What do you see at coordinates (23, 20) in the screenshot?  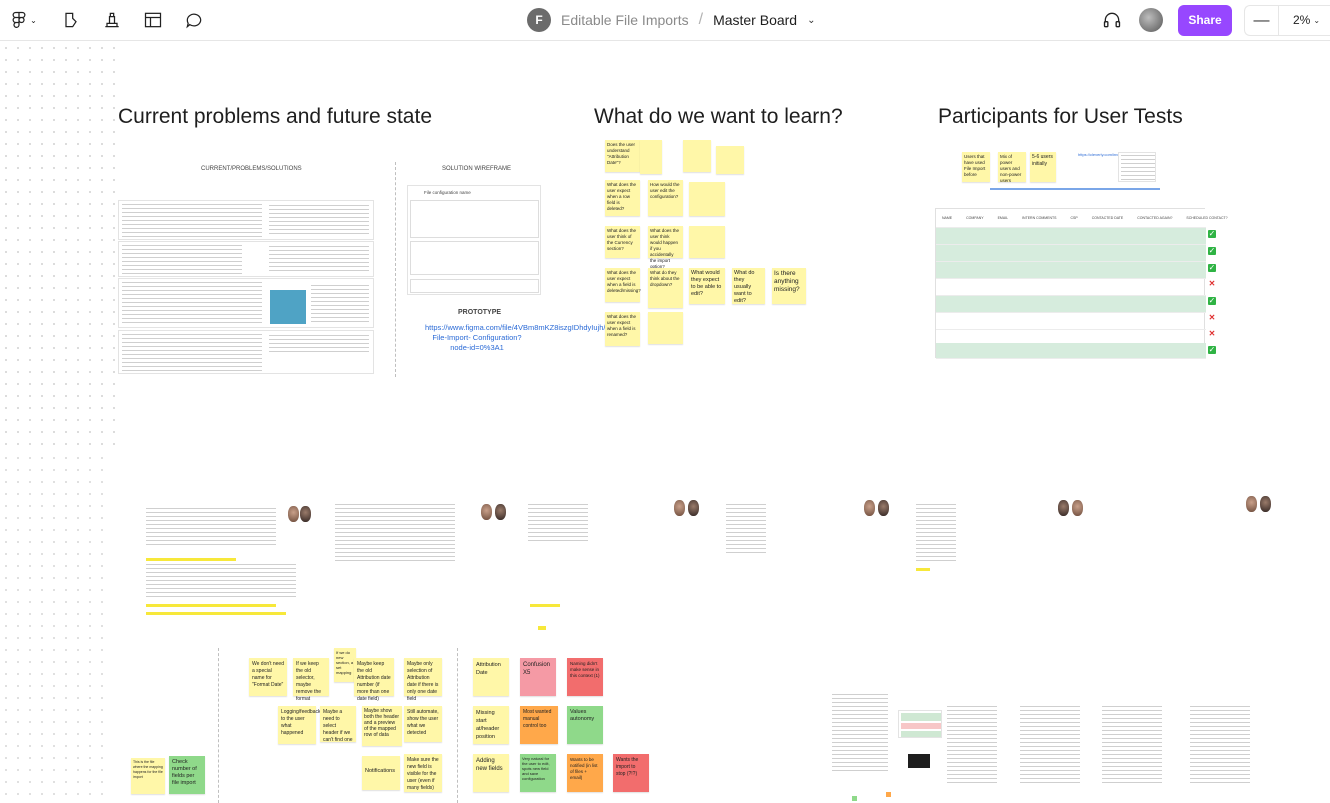 I see `main-menu-button: ⌄` at bounding box center [23, 20].